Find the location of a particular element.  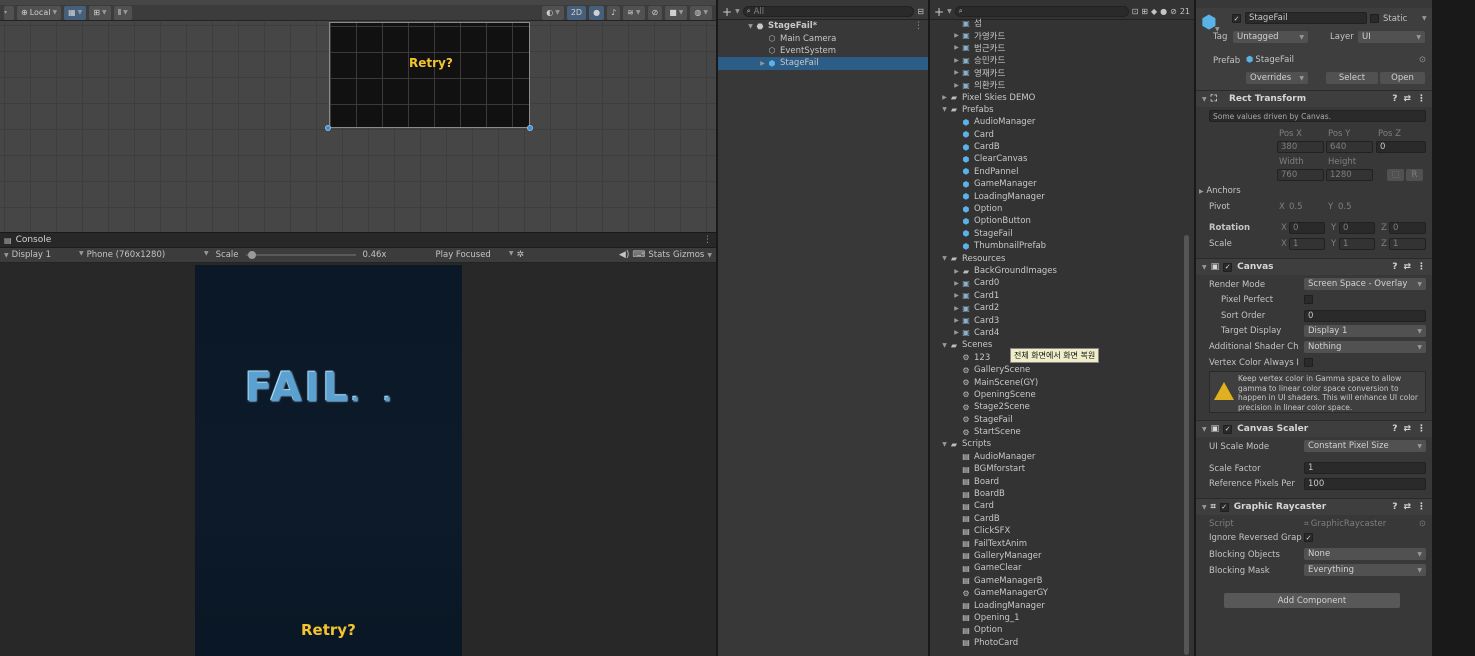

scene-visibility-icon: ⊟ is located at coordinates (920, 11).